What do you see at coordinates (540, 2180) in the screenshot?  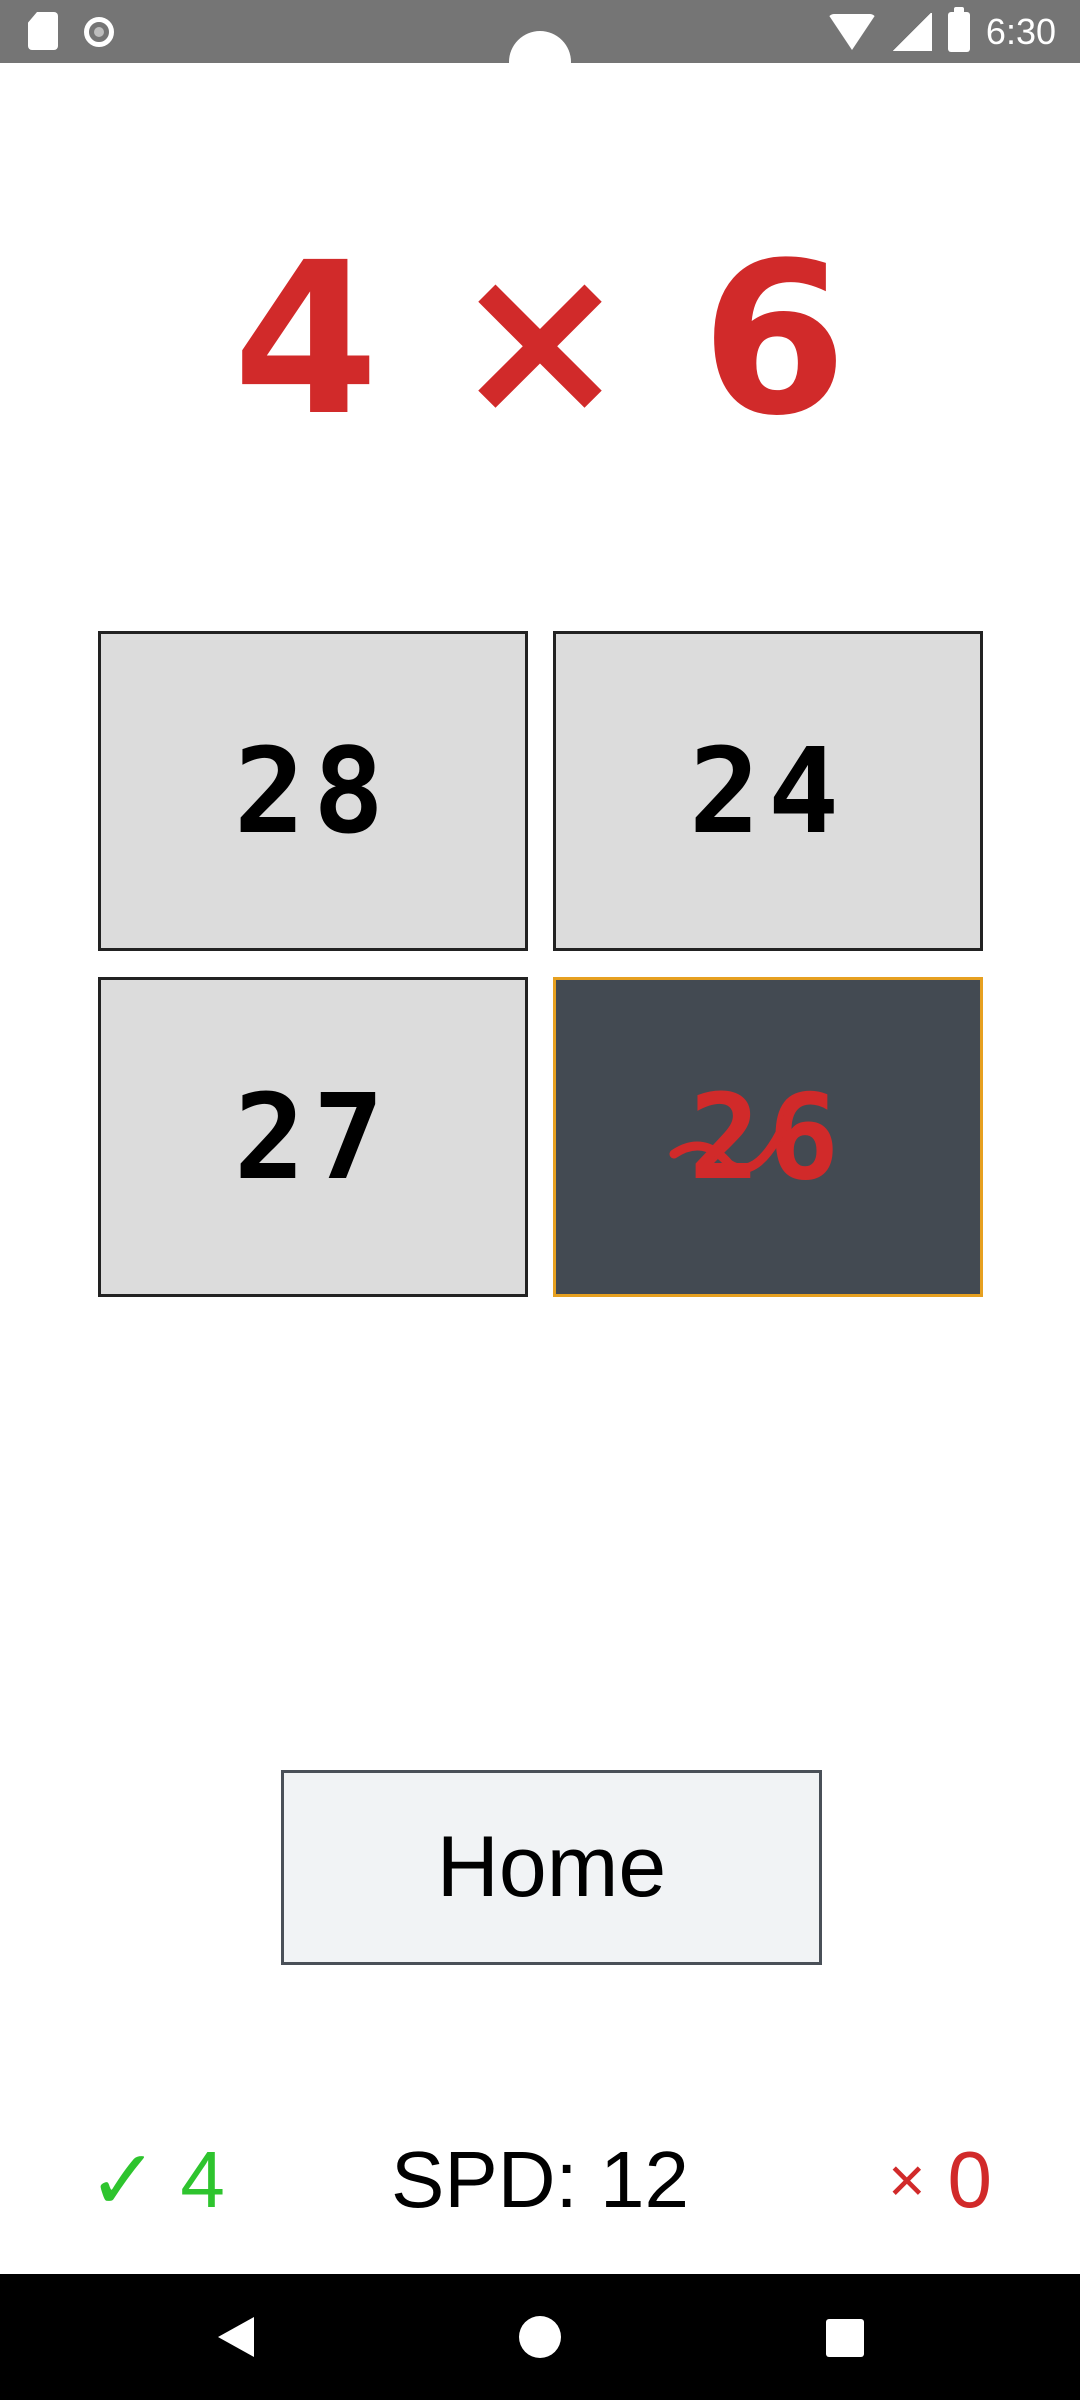 I see `score-row: ✓ 4 SPD: 12 × 0` at bounding box center [540, 2180].